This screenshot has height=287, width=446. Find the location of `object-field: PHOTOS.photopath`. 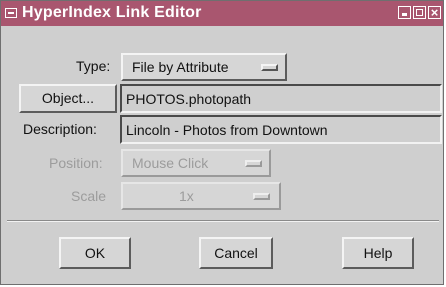

object-field: PHOTOS.photopath is located at coordinates (281, 98).